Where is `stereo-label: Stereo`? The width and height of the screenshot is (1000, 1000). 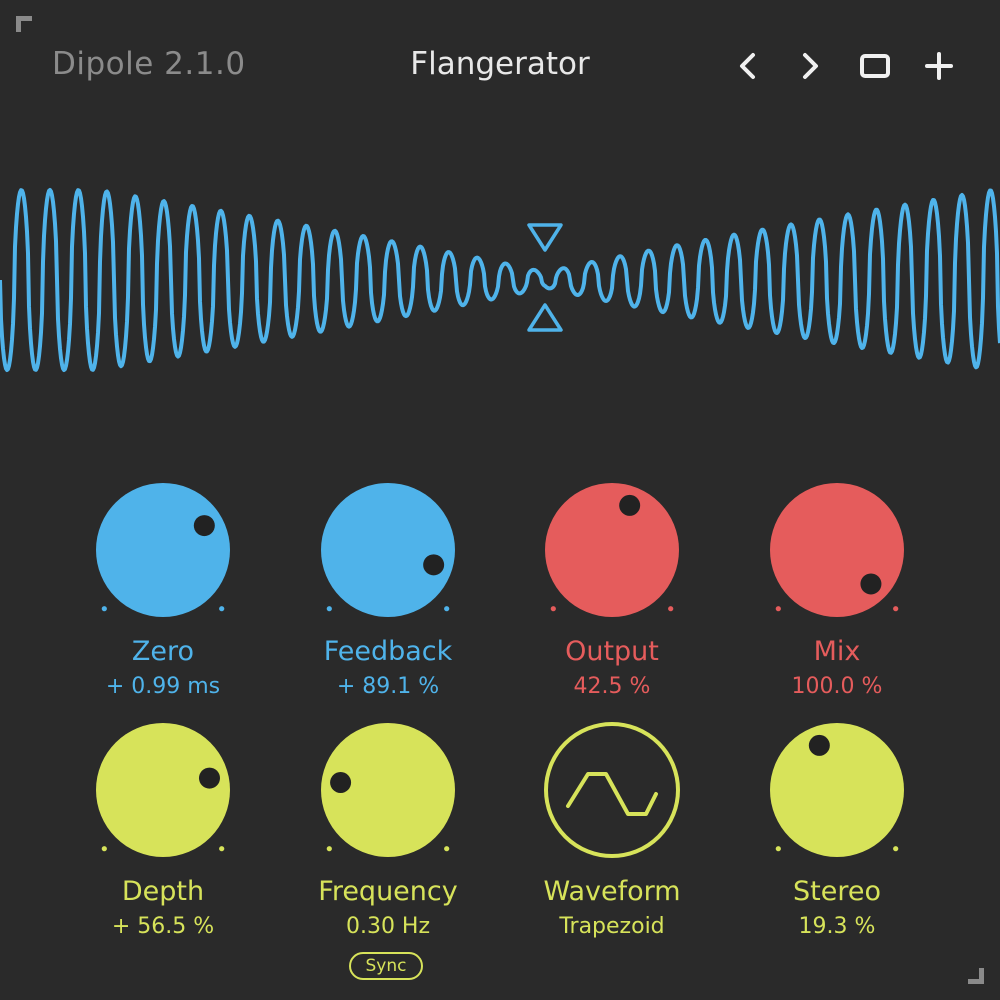 stereo-label: Stereo is located at coordinates (837, 891).